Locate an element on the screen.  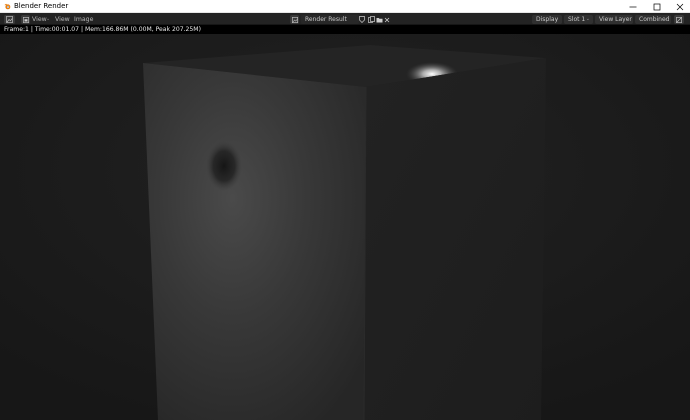
slot-dropdown: Slot 1 ⌄ is located at coordinates (578, 19).